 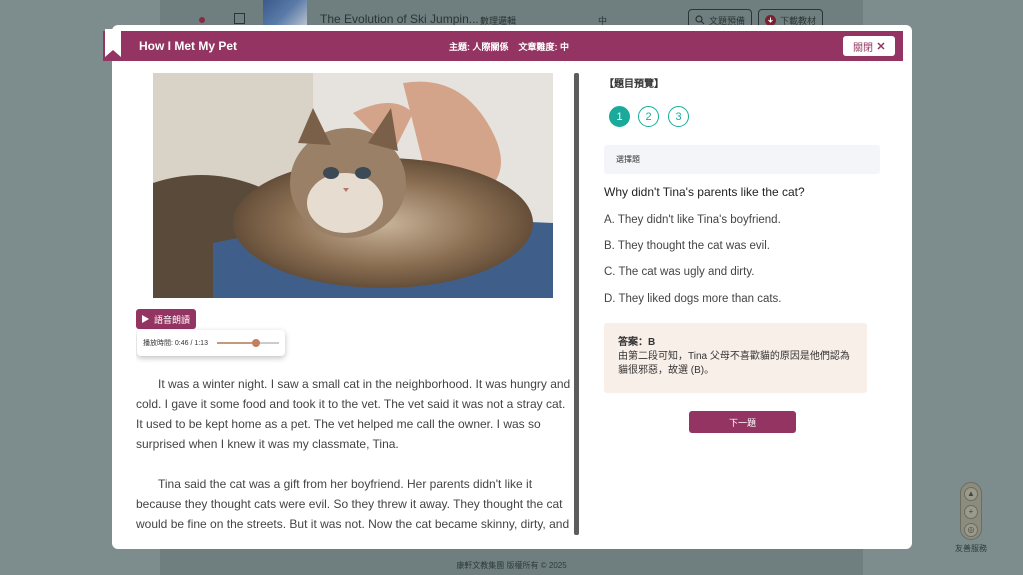 I want to click on read-aloud-label: 語音朗讀, so click(x=171, y=319).